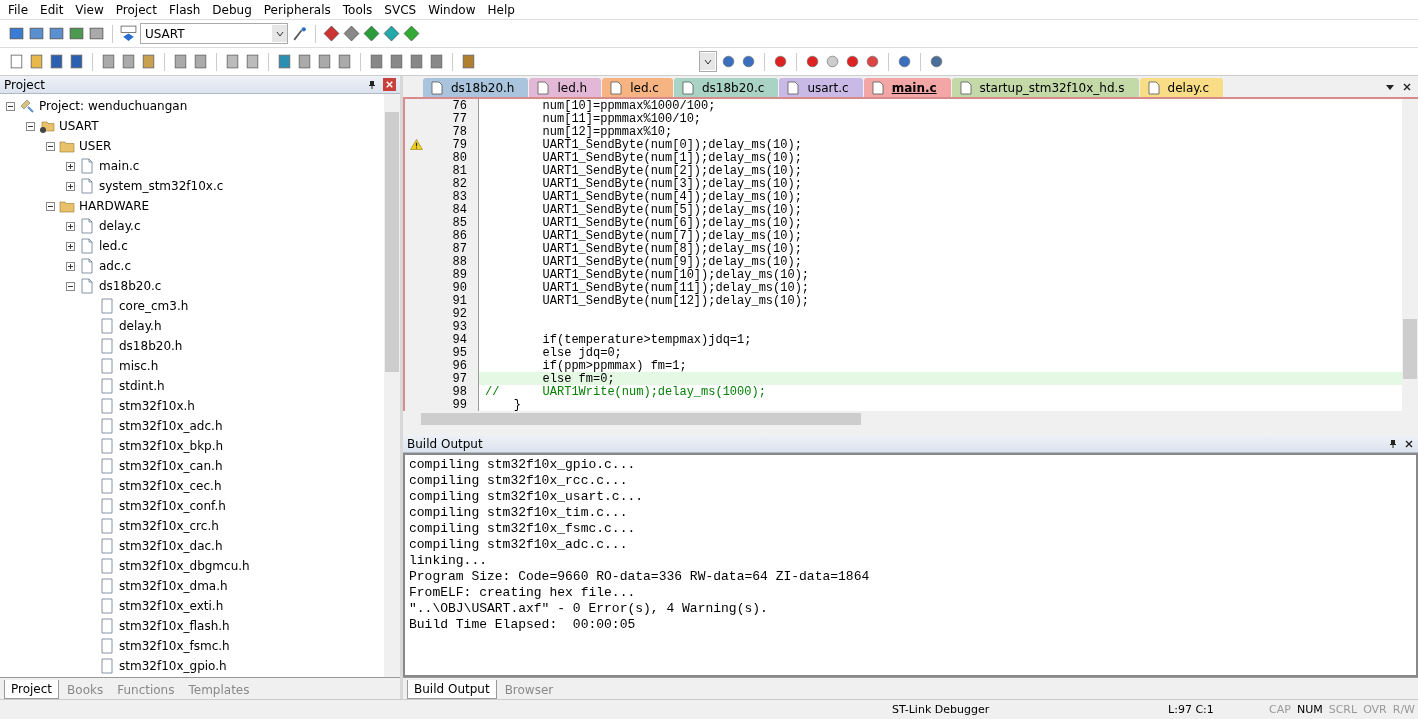 Image resolution: width=1418 pixels, height=719 pixels. What do you see at coordinates (52, 9) in the screenshot?
I see `menu-item: Edit` at bounding box center [52, 9].